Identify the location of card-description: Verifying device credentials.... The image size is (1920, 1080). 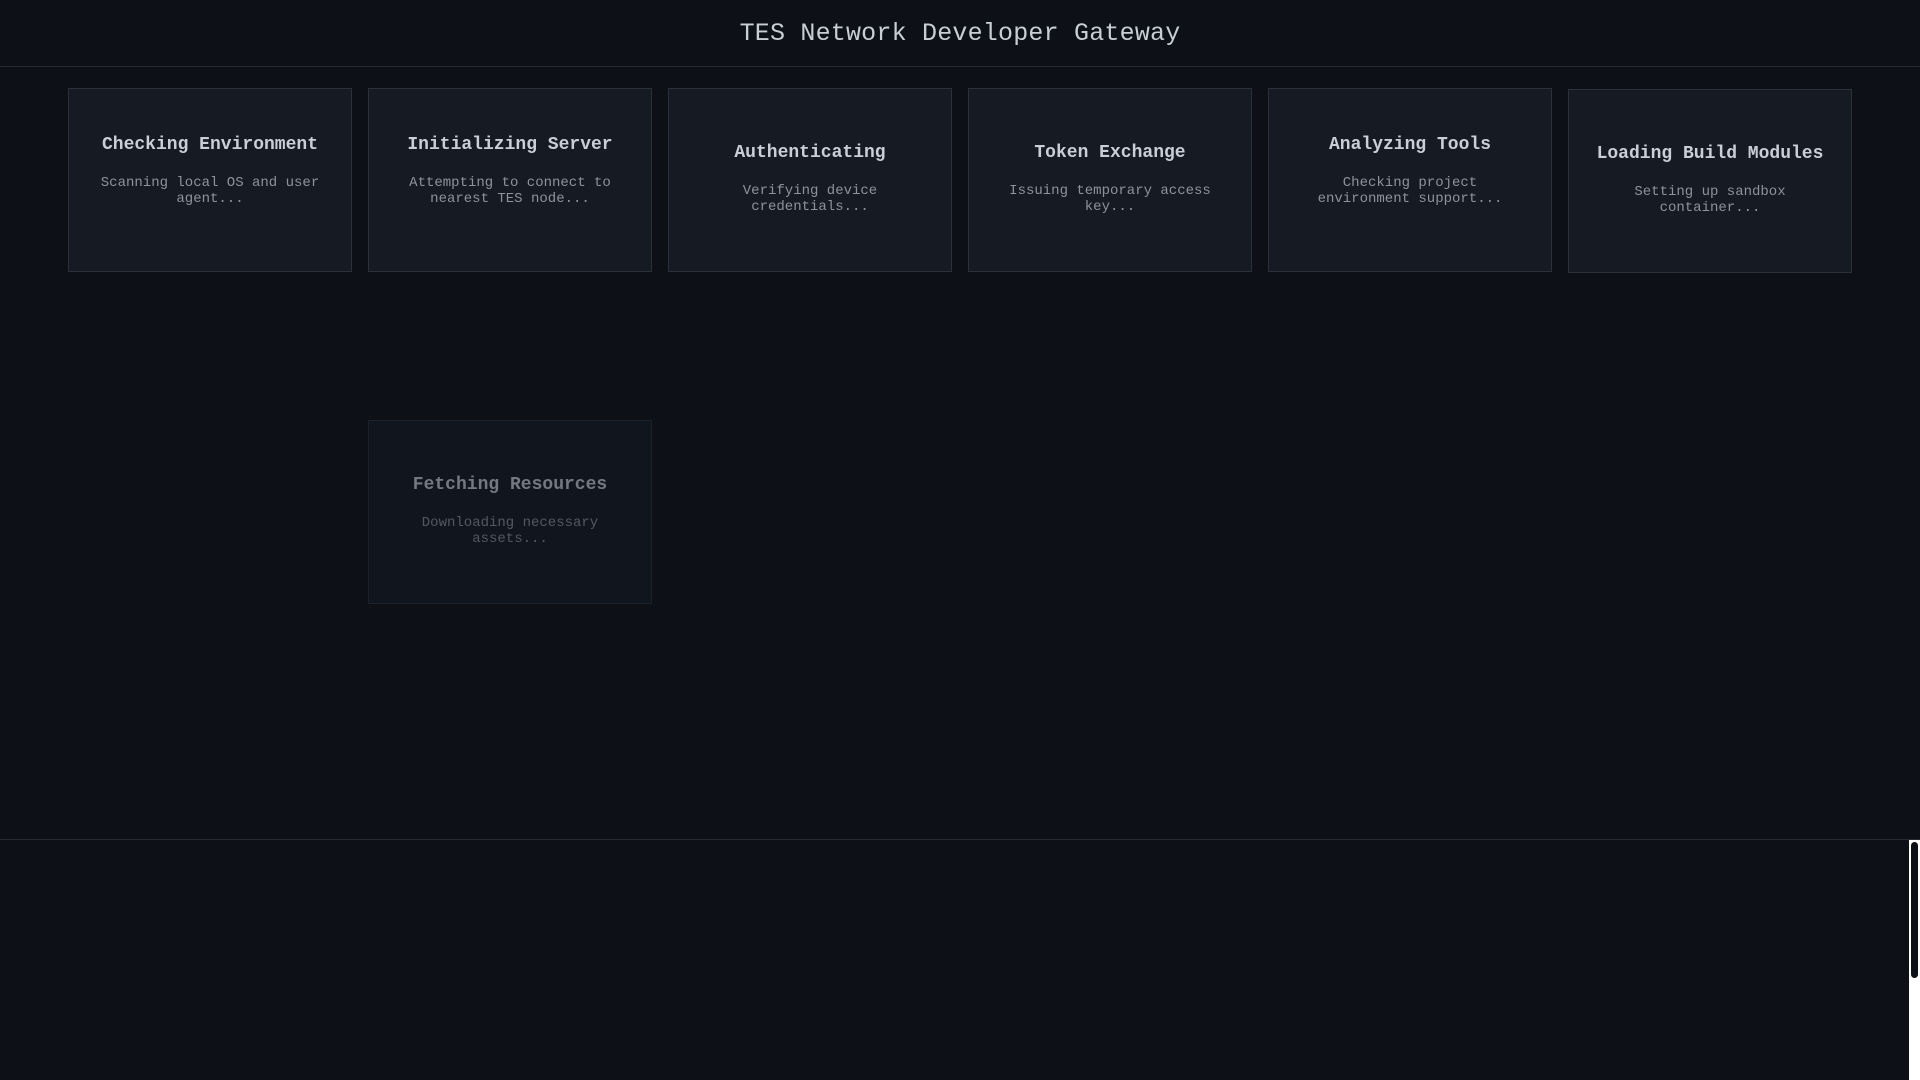
(810, 199).